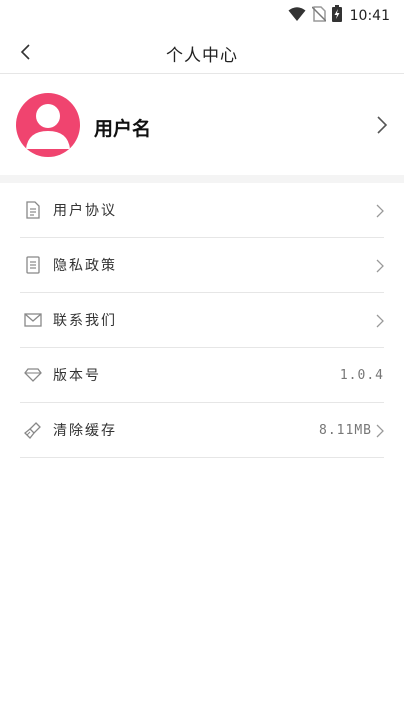 This screenshot has width=404, height=720. I want to click on menu-item-label: 版本号, so click(77, 376).